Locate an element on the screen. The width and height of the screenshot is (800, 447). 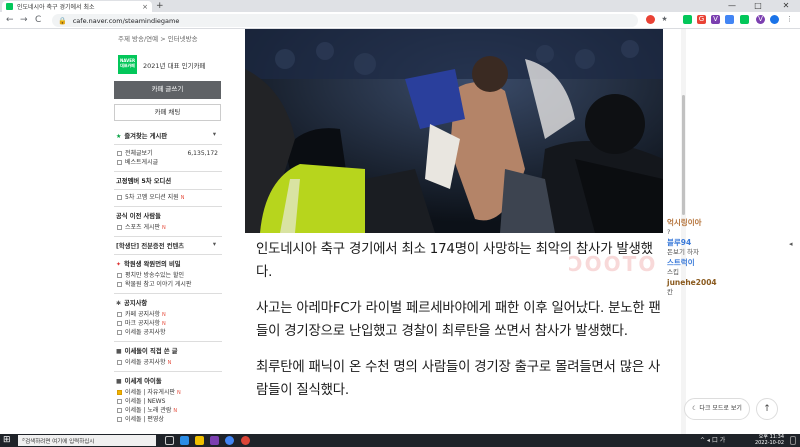
notice-section-title: ✱ 공지사항 is located at coordinates (168, 302).